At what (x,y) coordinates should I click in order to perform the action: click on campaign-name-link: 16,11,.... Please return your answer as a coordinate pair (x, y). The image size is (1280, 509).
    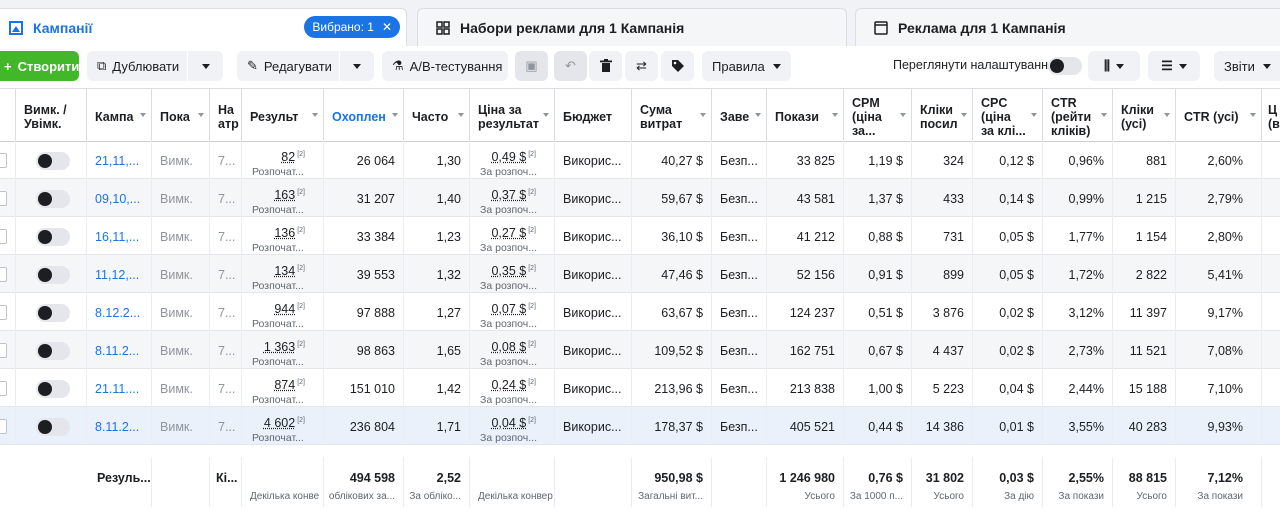
    Looking at the image, I should click on (119, 236).